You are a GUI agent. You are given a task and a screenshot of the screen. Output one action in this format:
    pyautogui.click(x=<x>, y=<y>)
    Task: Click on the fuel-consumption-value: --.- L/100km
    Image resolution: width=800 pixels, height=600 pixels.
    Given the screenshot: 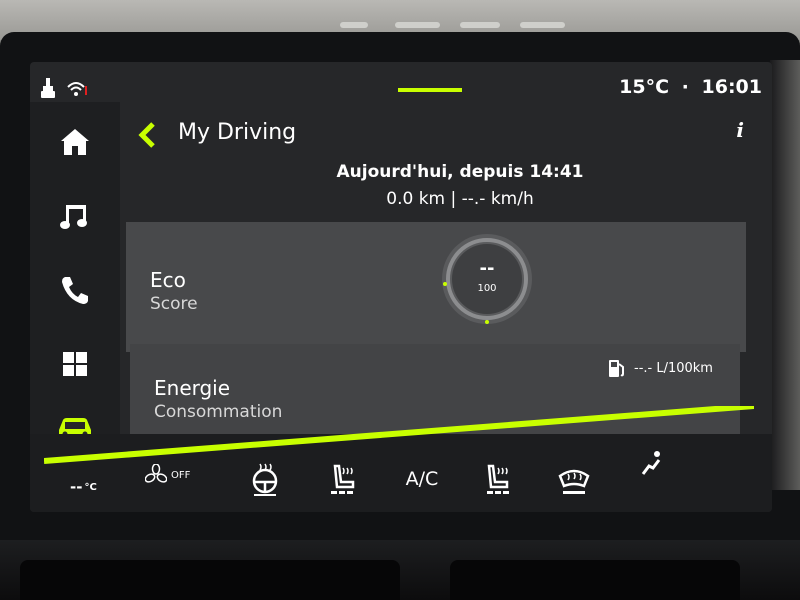 What is the action you would take?
    pyautogui.click(x=673, y=368)
    